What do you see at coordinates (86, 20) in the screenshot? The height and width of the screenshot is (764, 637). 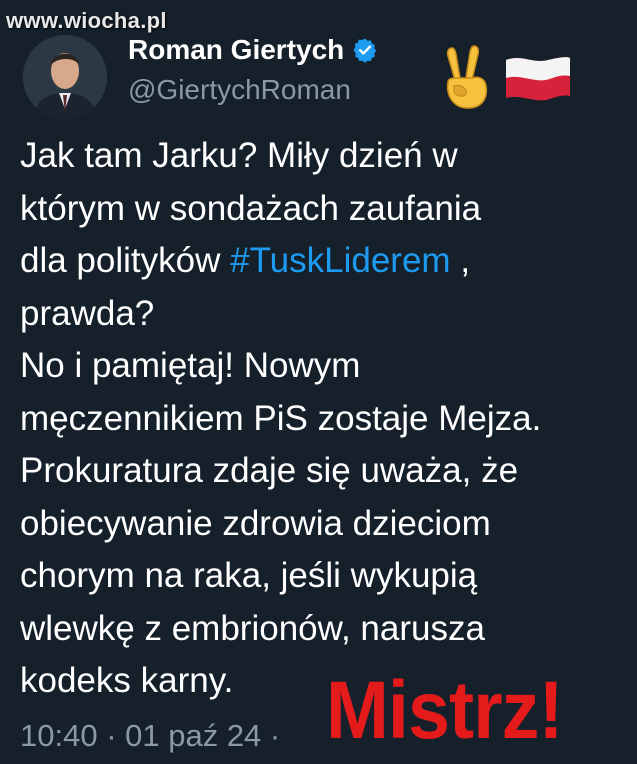 I see `watermark: www.wiocha.pl` at bounding box center [86, 20].